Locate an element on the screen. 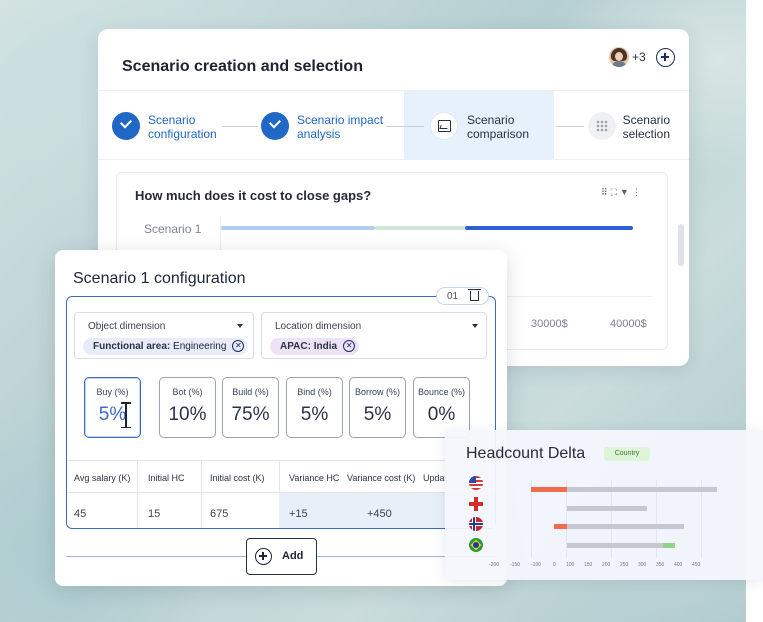 The height and width of the screenshot is (622, 763). drag-icon: ⠿ is located at coordinates (606, 192).